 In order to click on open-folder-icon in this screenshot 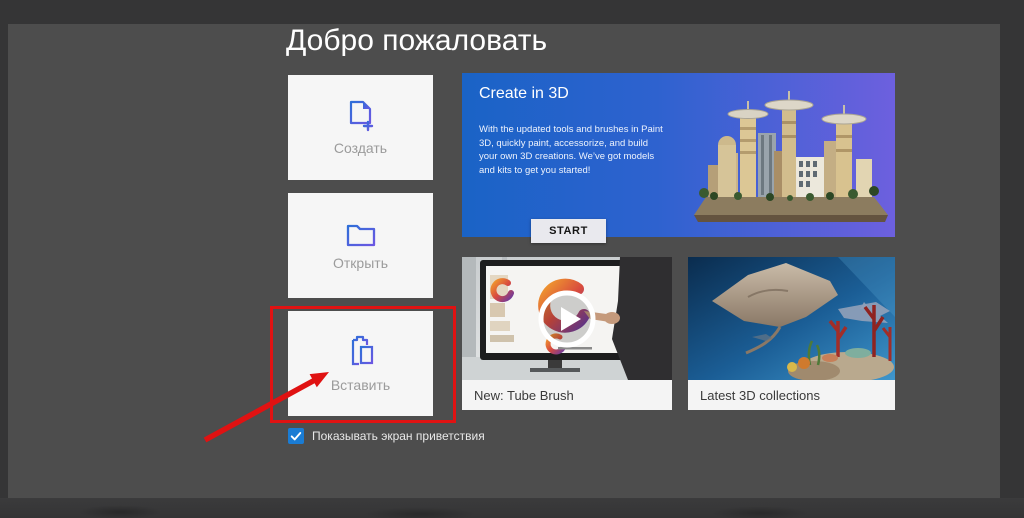, I will do `click(360, 235)`.